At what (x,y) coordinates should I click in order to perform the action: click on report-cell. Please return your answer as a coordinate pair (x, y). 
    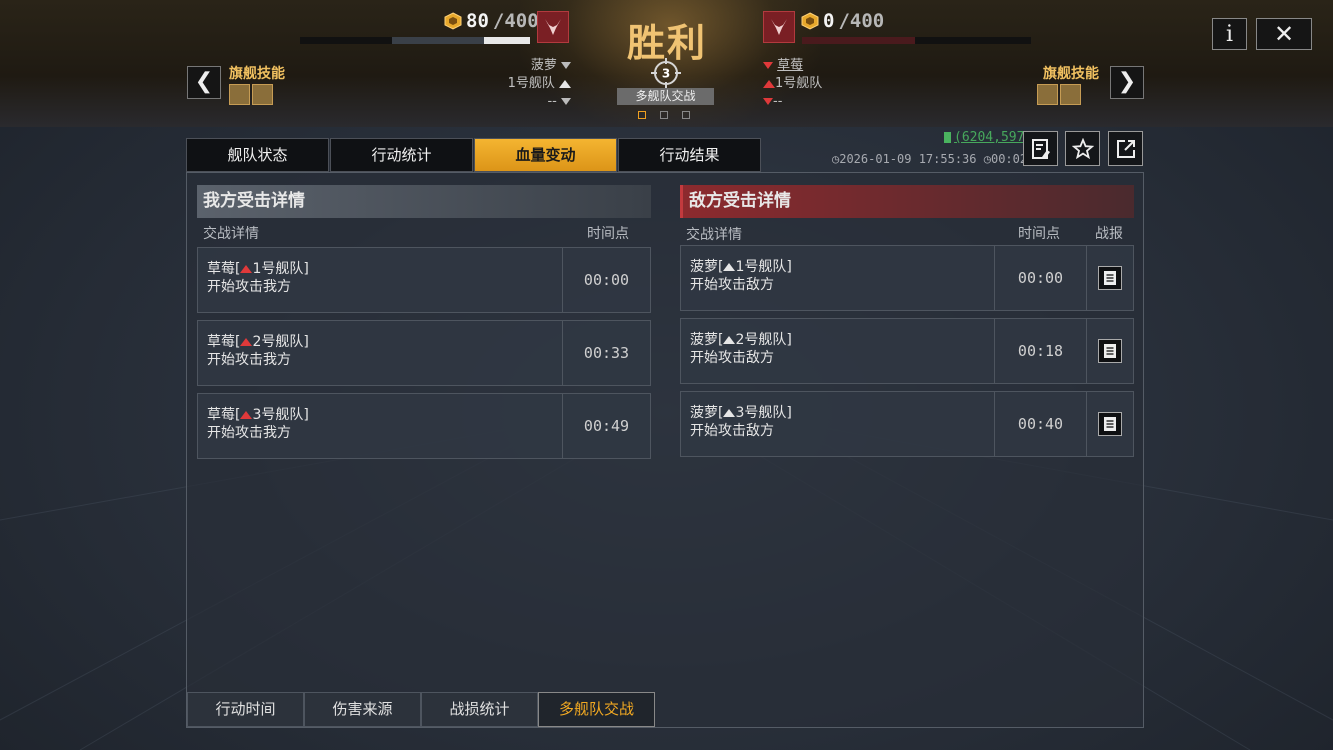
    Looking at the image, I should click on (1109, 278).